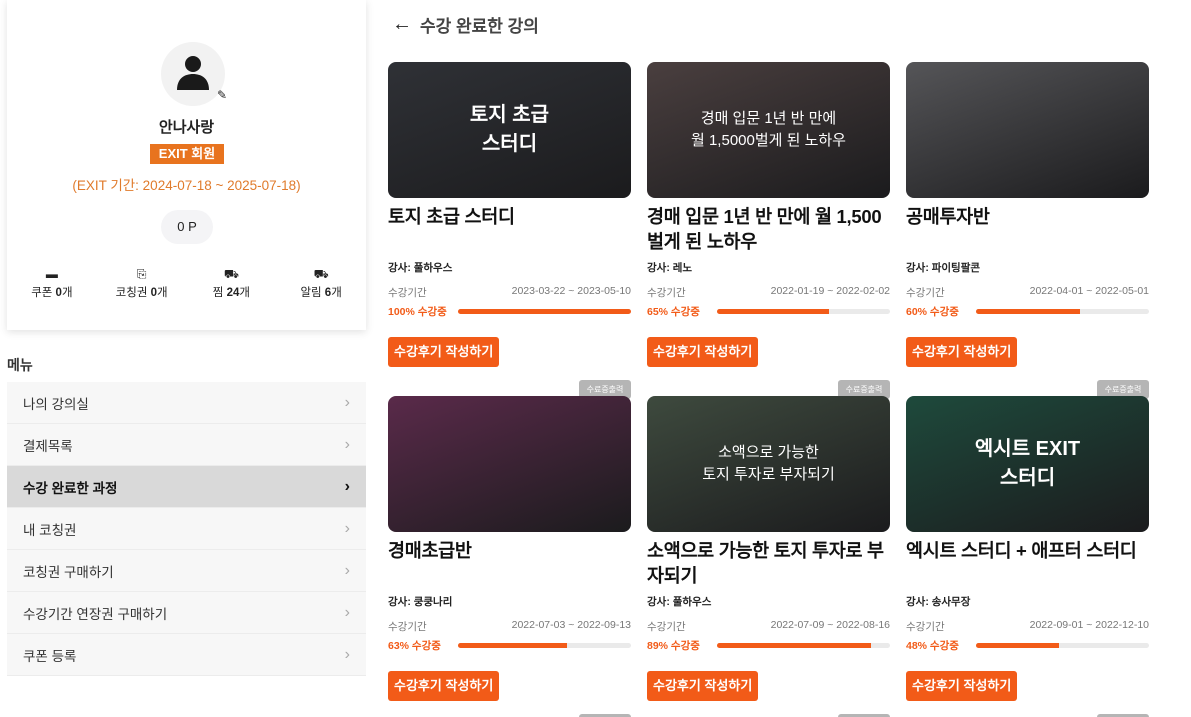 This screenshot has height=717, width=1191. I want to click on menu-item-label: 수강기간 연장권 구매하기, so click(95, 614).